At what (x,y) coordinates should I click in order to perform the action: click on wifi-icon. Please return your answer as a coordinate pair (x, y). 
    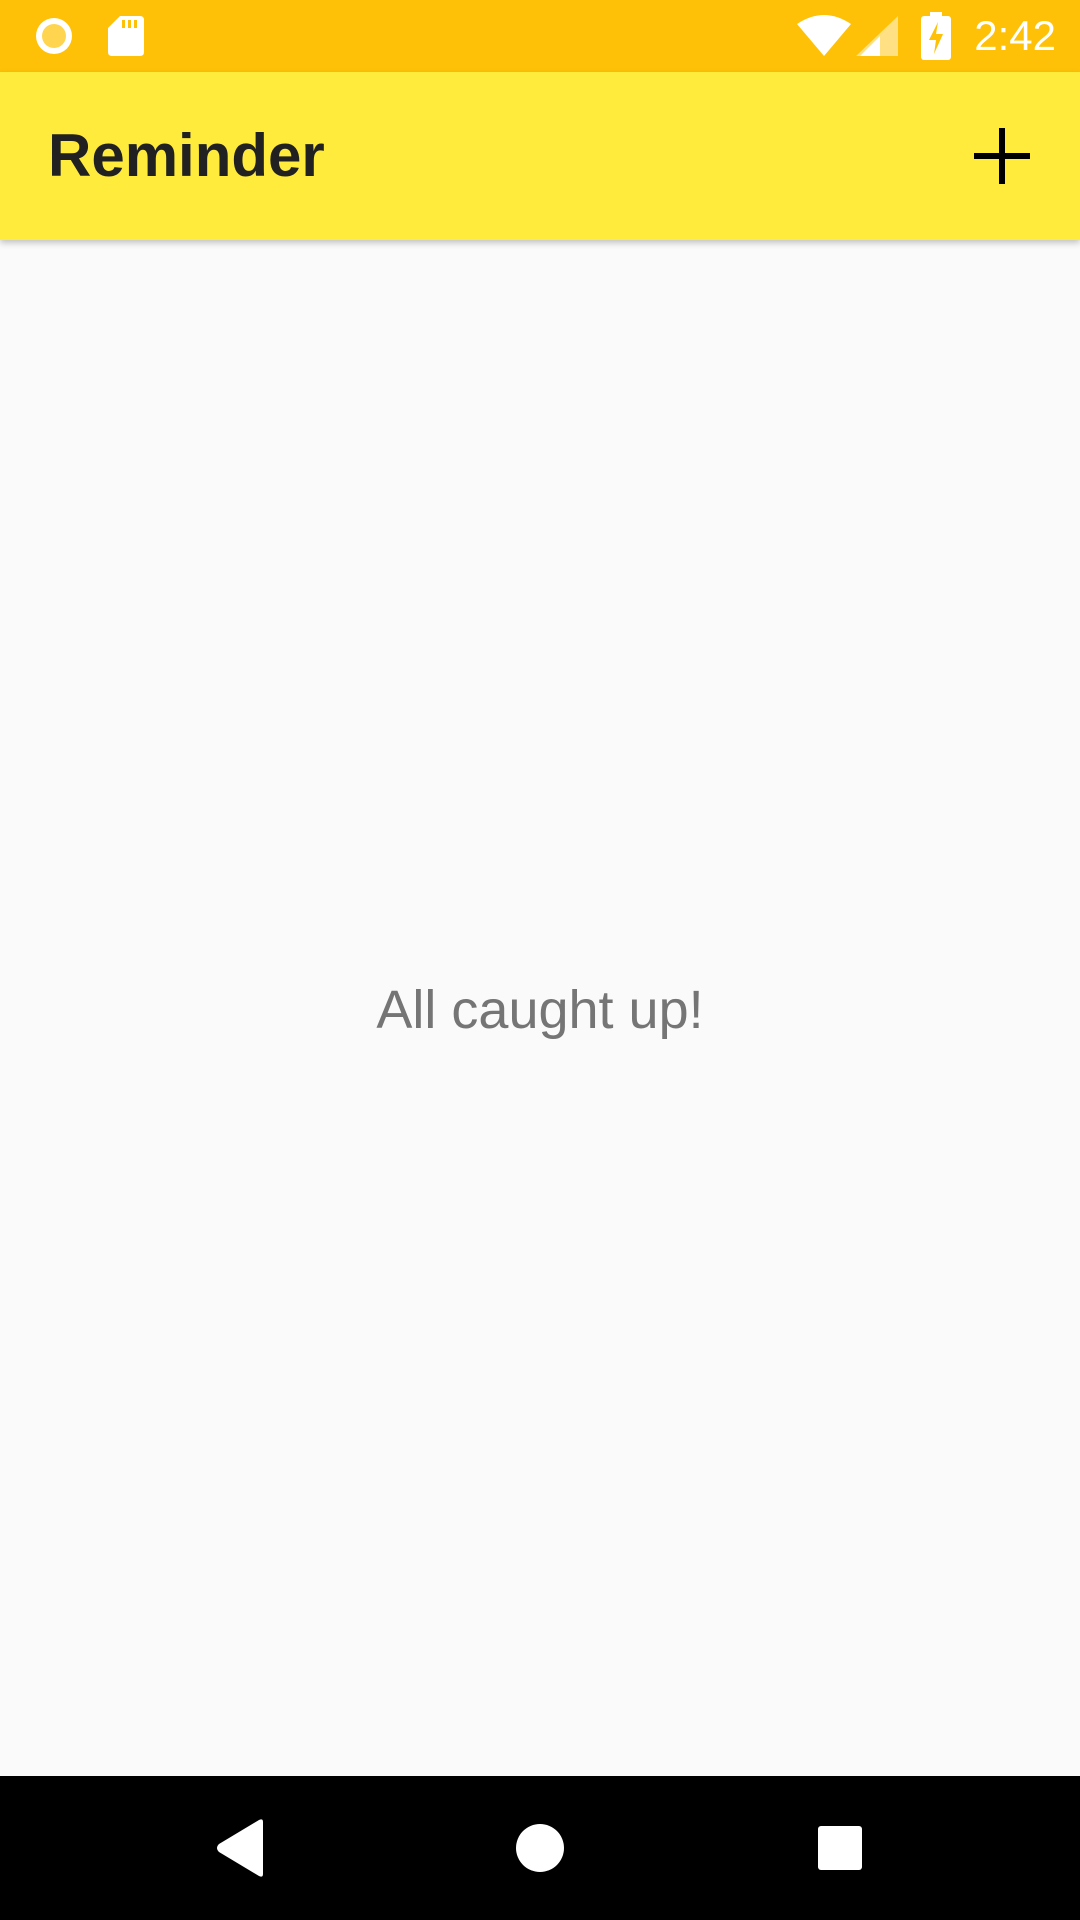
    Looking at the image, I should click on (824, 35).